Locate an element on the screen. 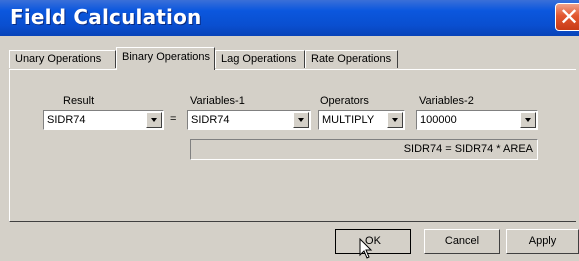  result-value: SIDR74 is located at coordinates (66, 120).